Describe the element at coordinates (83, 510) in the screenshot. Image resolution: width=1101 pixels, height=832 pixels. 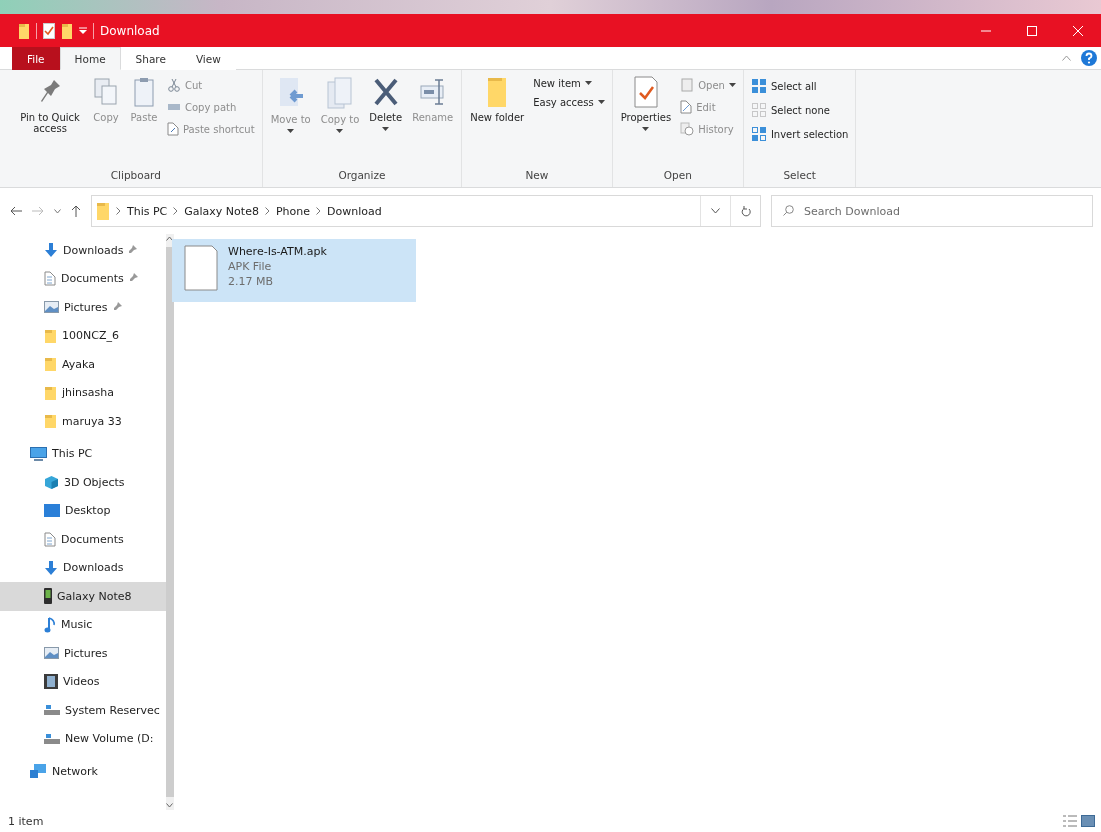
I see `nav-pane-item: Desktop` at that location.